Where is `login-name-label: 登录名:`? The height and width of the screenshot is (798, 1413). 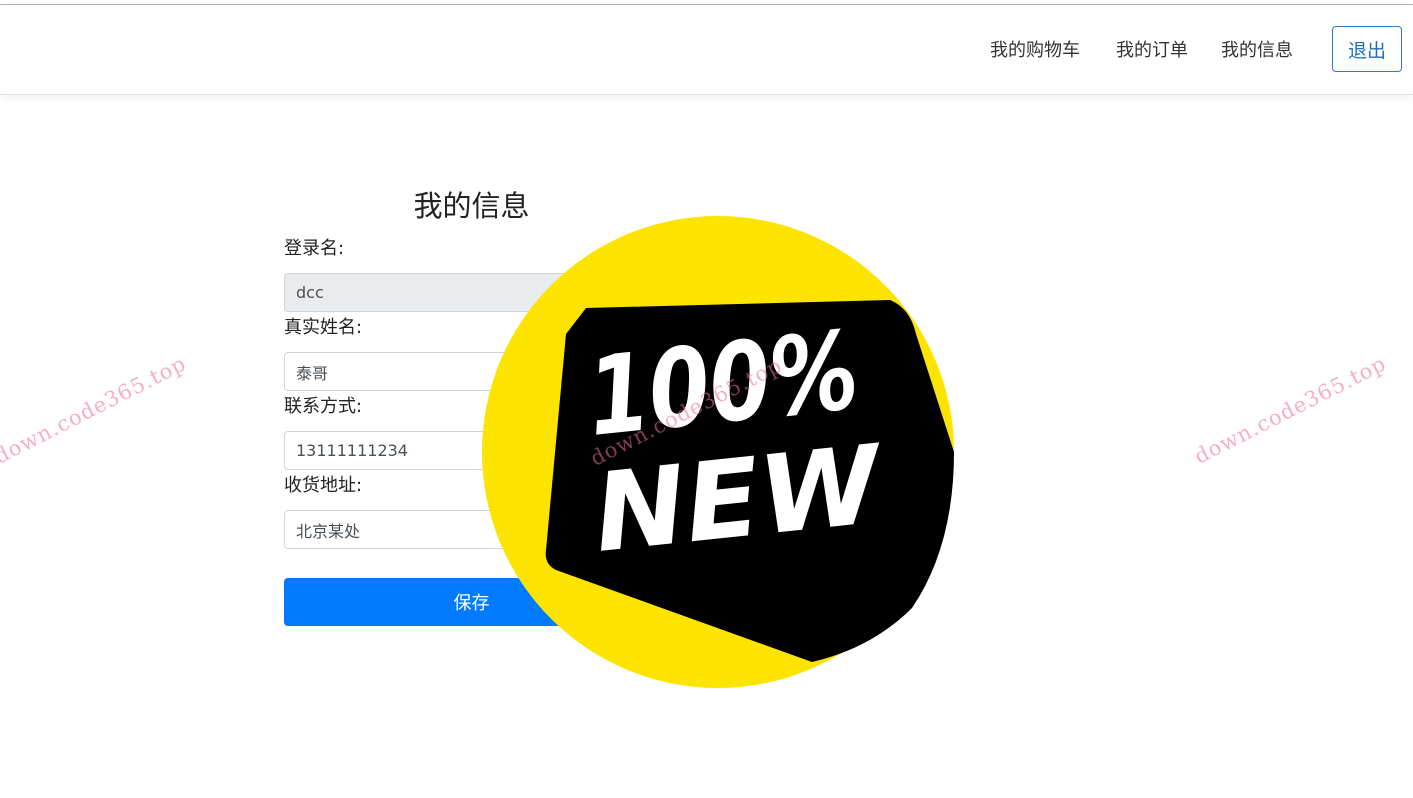 login-name-label: 登录名: is located at coordinates (314, 248).